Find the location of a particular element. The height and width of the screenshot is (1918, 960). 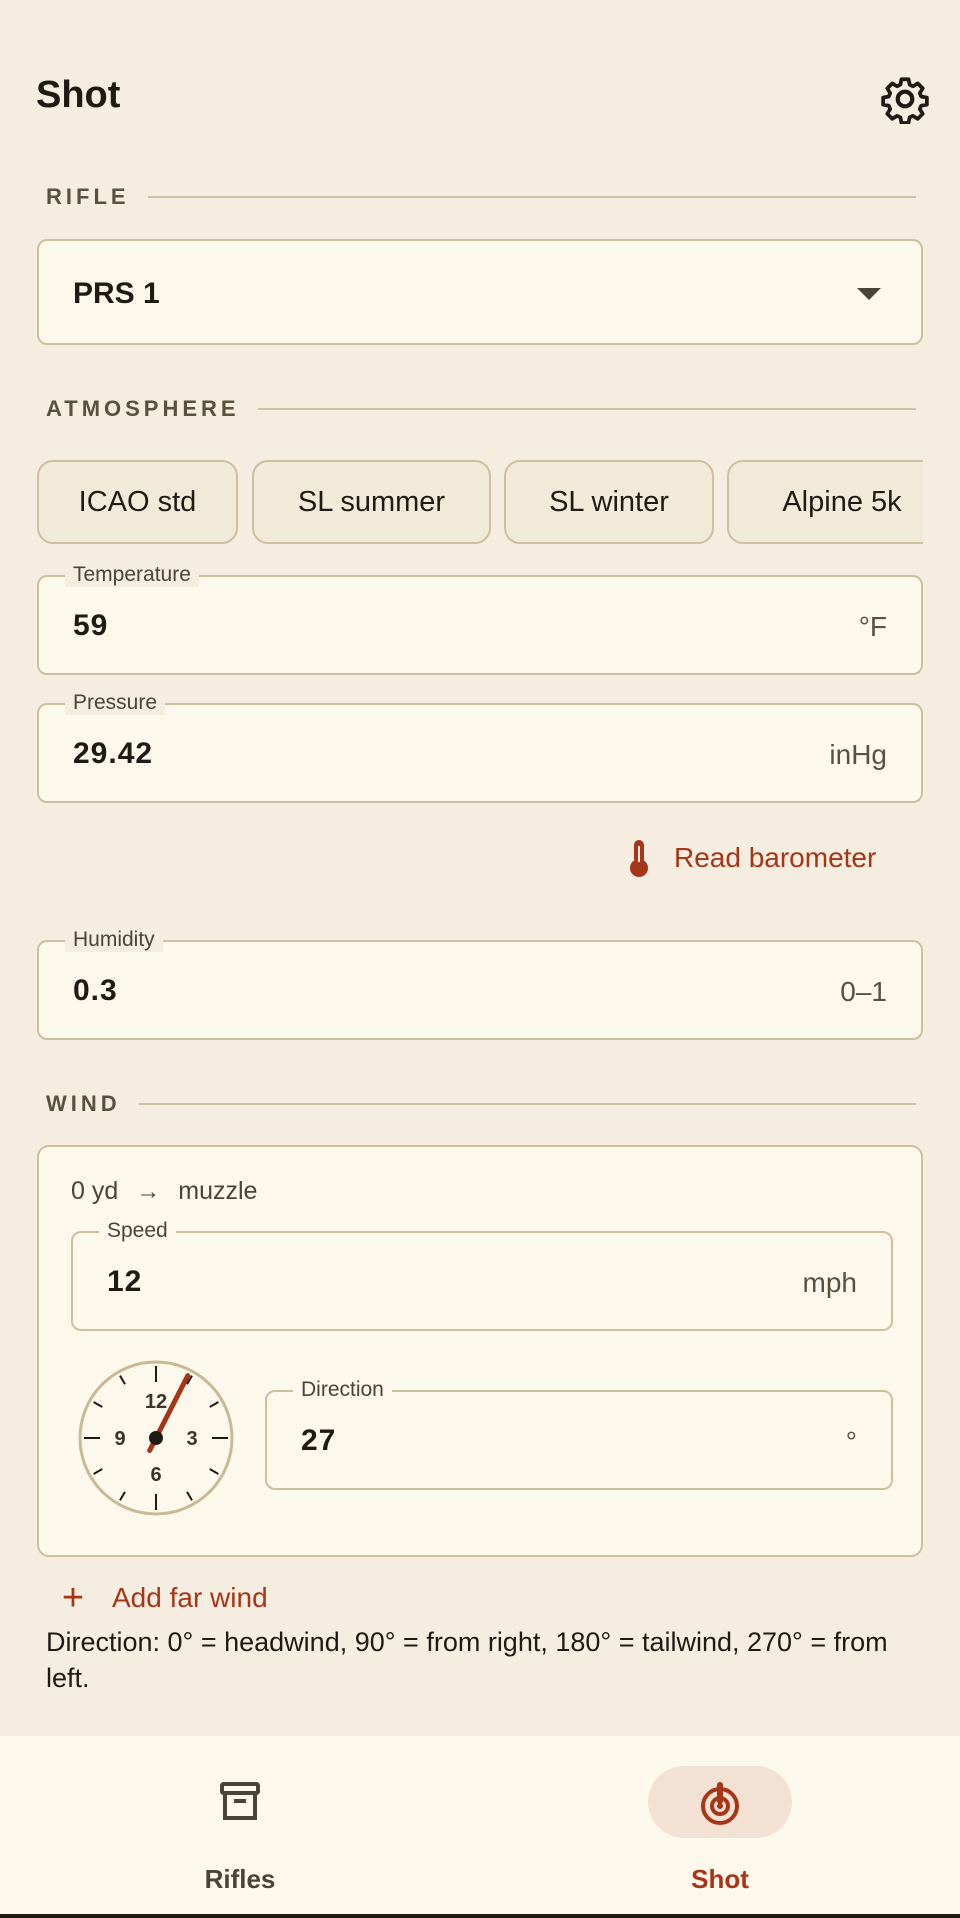

nav-label-rifles: Rifles is located at coordinates (240, 1879).